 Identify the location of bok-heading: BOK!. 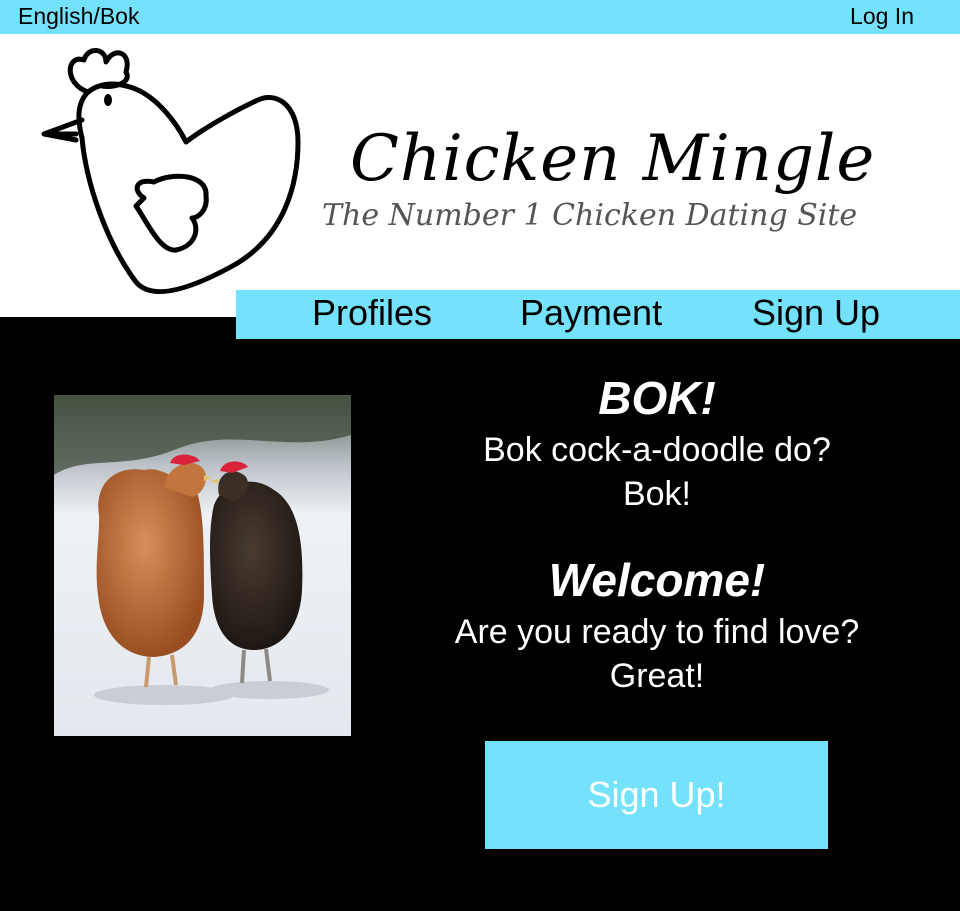
(657, 398).